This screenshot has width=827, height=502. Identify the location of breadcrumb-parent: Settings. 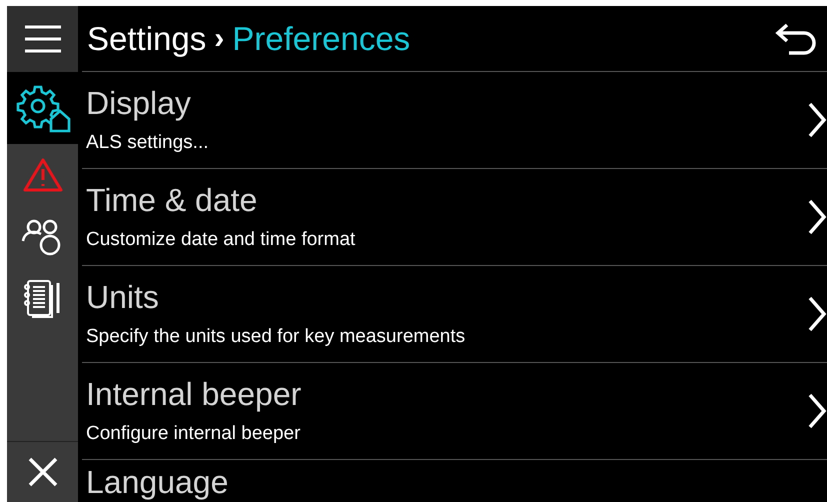
(146, 39).